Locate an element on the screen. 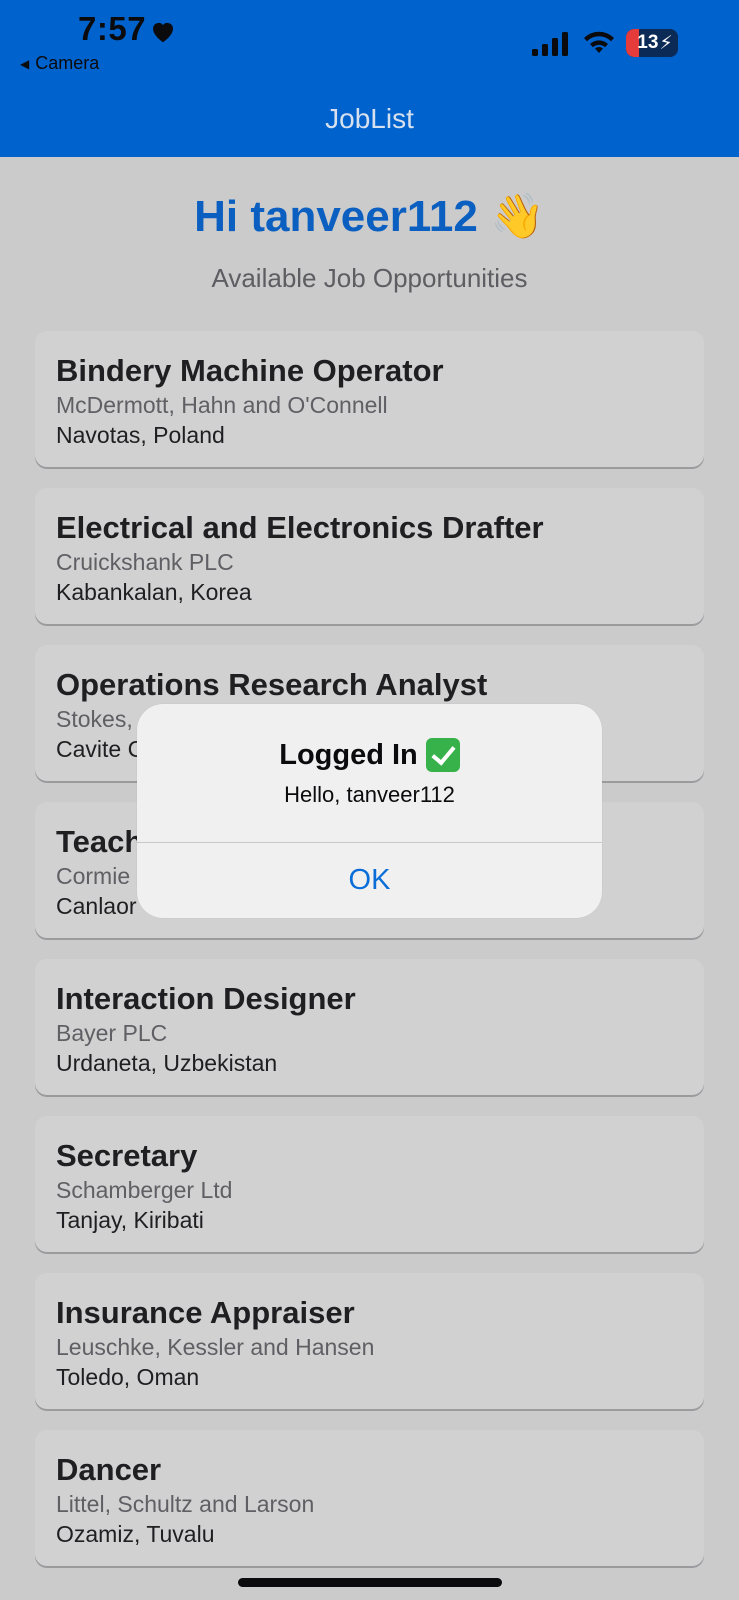  job-location: Toledo, Oman is located at coordinates (128, 1377).